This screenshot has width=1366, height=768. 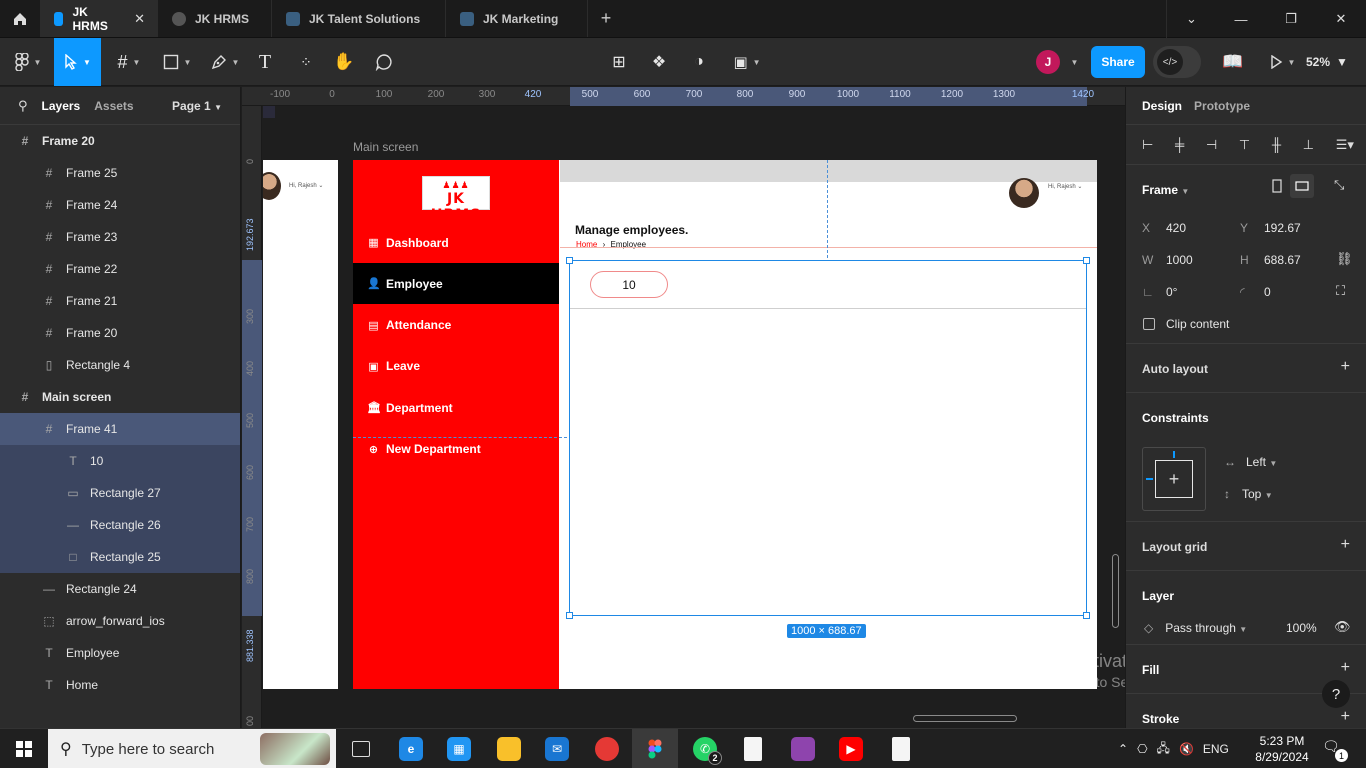 What do you see at coordinates (120, 685) in the screenshot?
I see `layer-row: T Home` at bounding box center [120, 685].